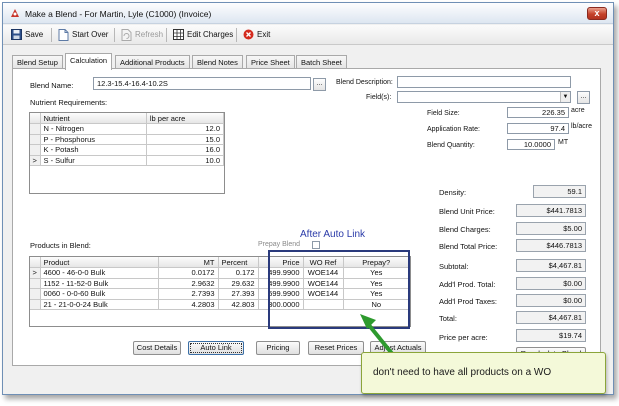 This screenshot has width=619, height=406. What do you see at coordinates (467, 284) in the screenshot?
I see `addl-prod-total-label: Add'l Prod. Total:` at bounding box center [467, 284].